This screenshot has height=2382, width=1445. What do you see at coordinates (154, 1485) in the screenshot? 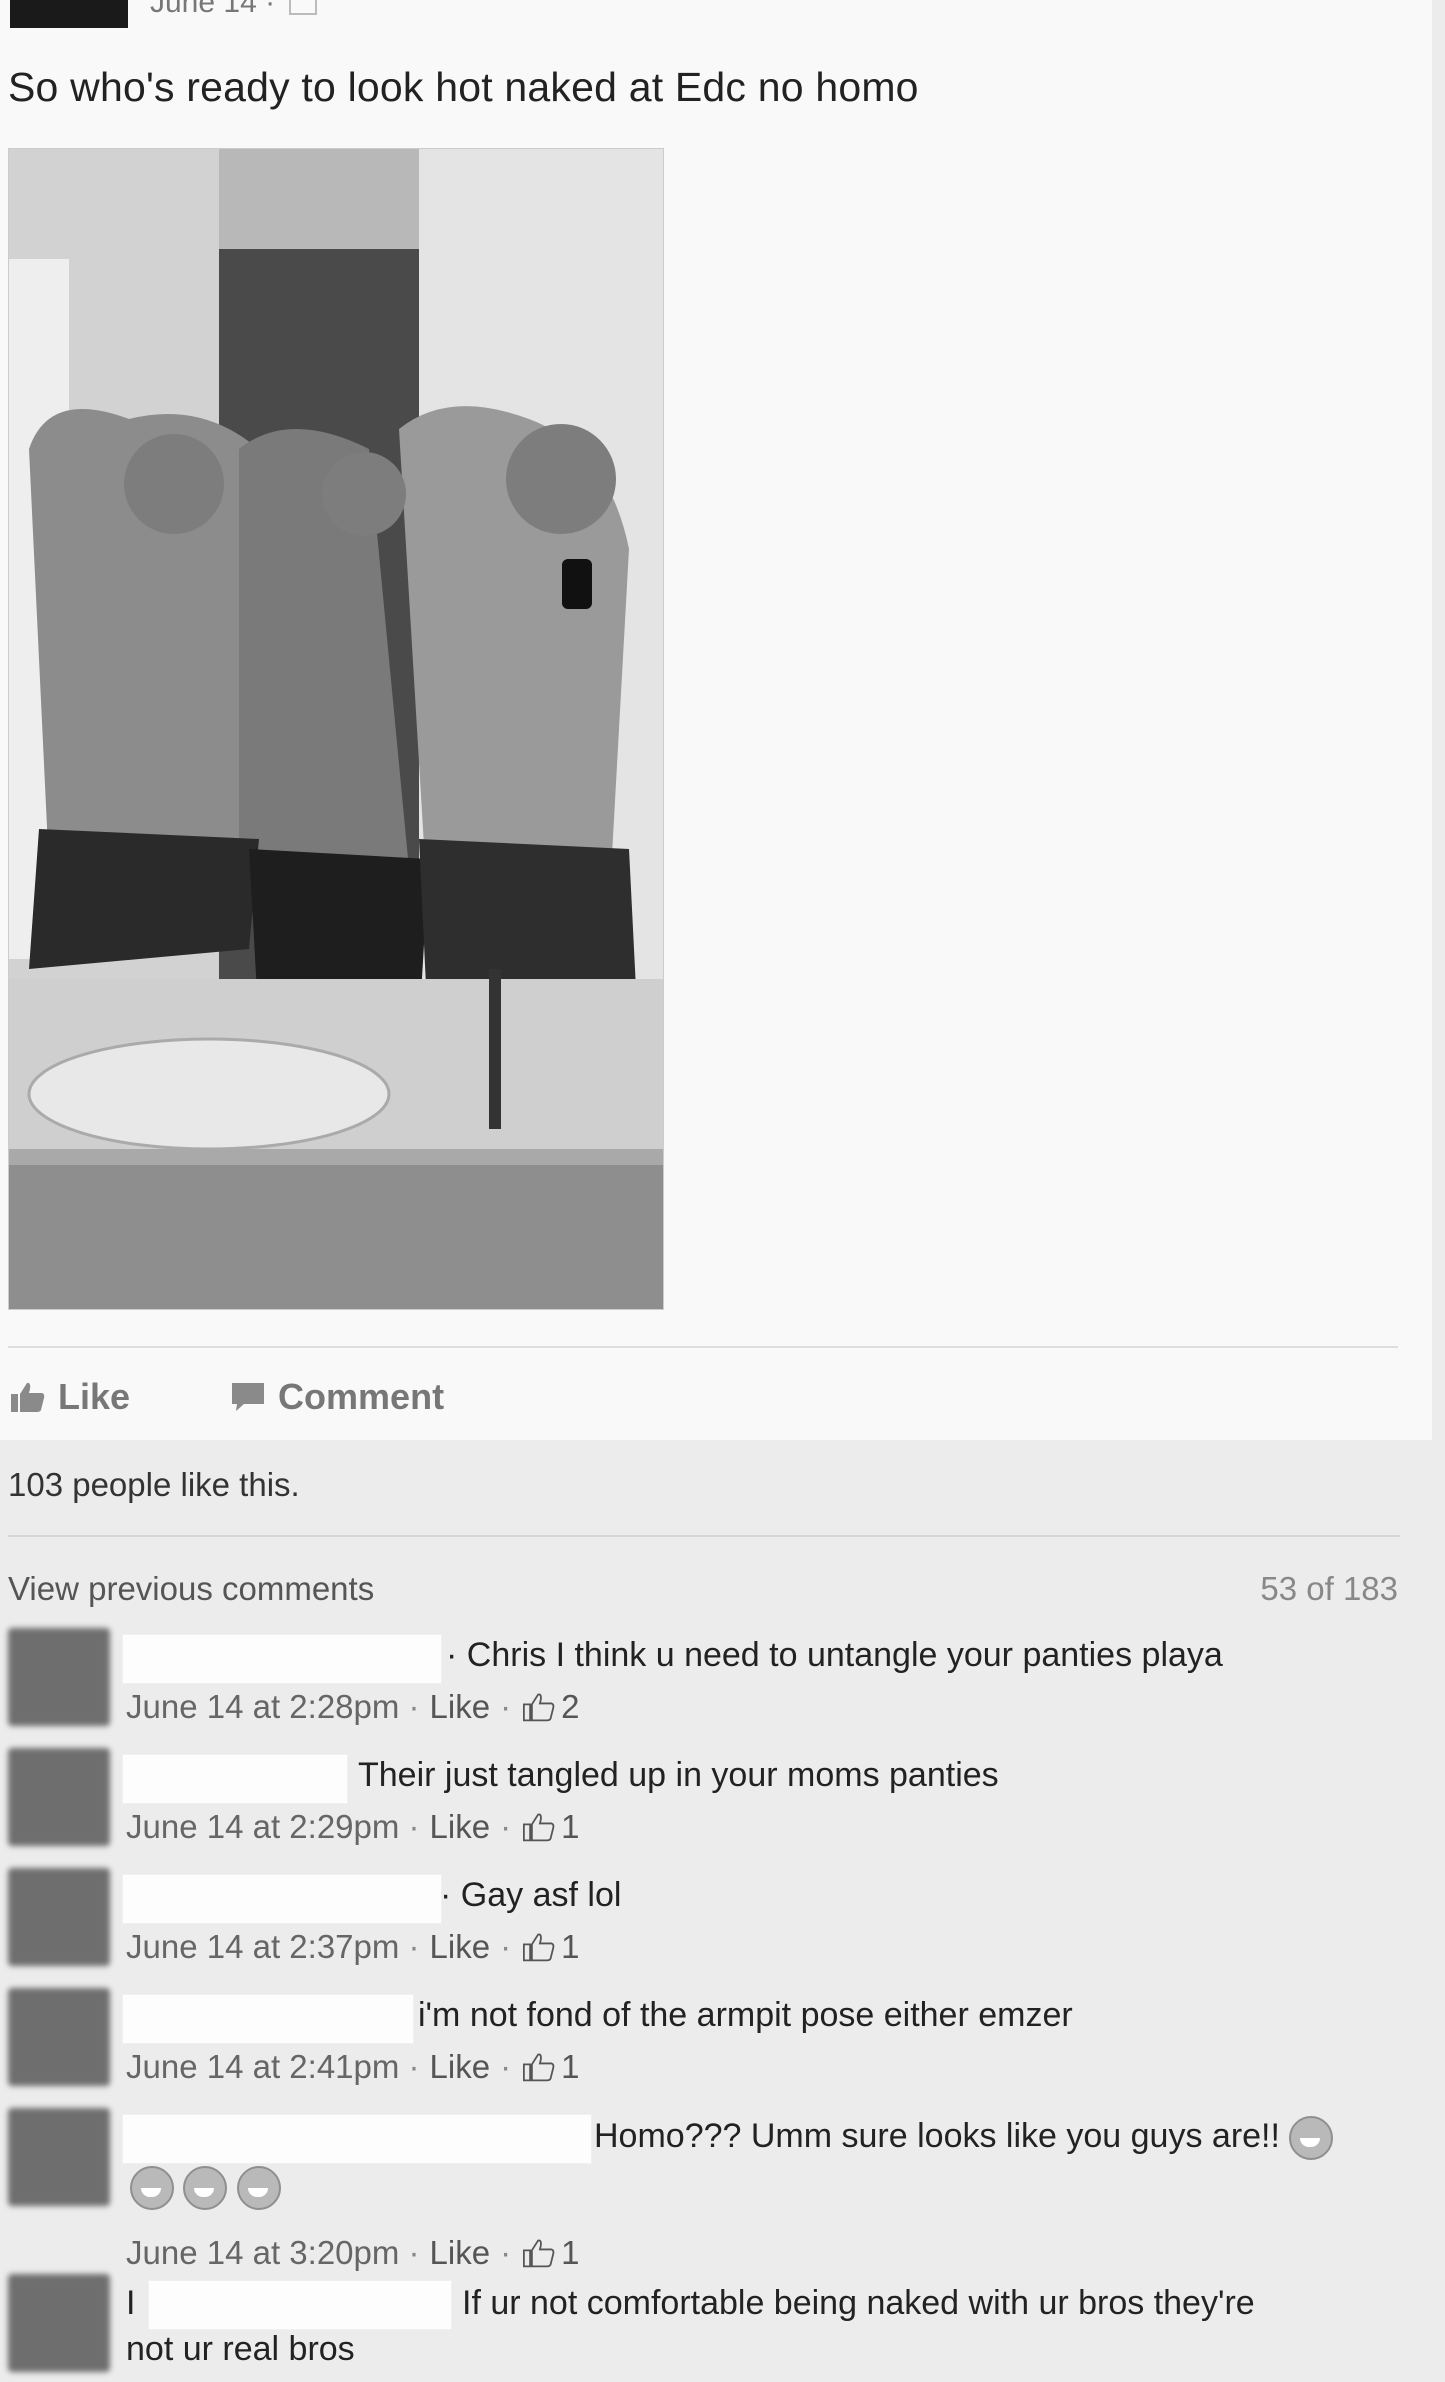
I see `likes-summary: 103 people like this.` at bounding box center [154, 1485].